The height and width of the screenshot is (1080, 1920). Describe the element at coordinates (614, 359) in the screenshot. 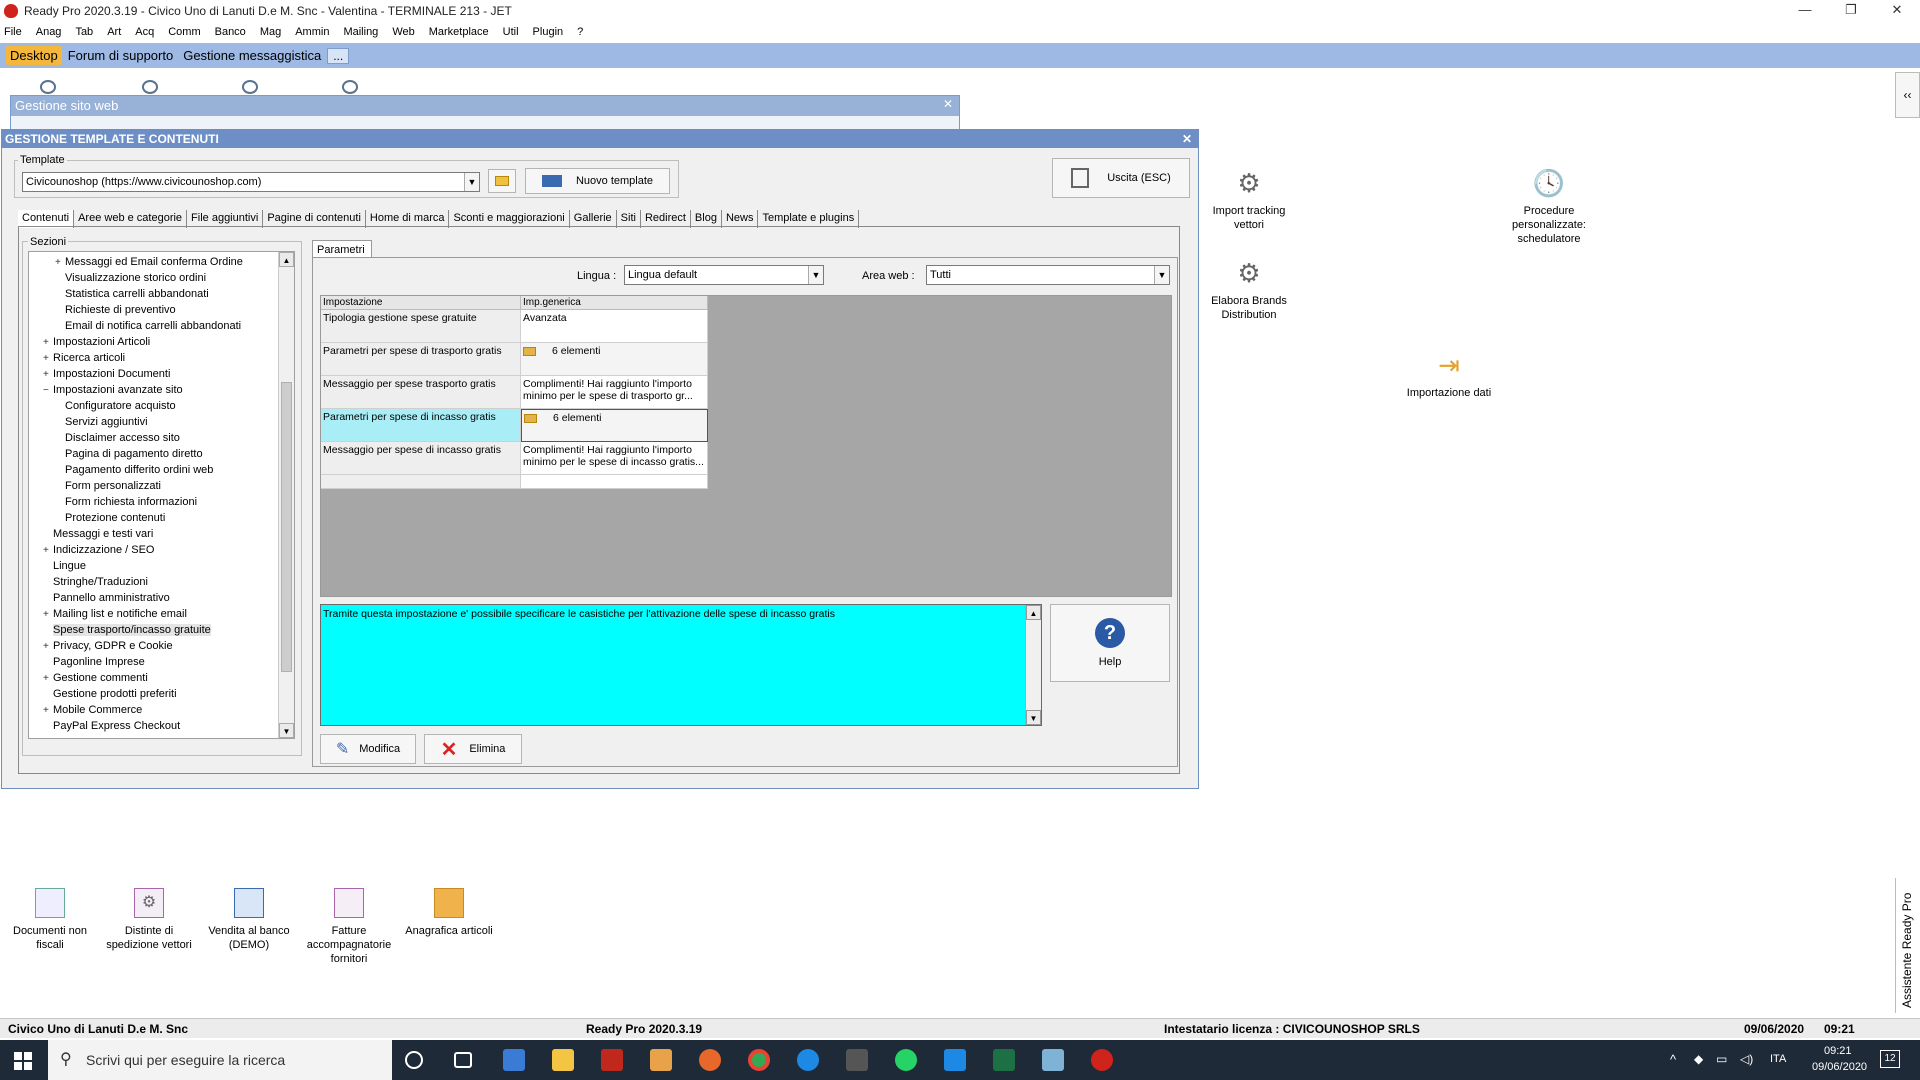

I see `grid-row-value: 6 elementi` at that location.